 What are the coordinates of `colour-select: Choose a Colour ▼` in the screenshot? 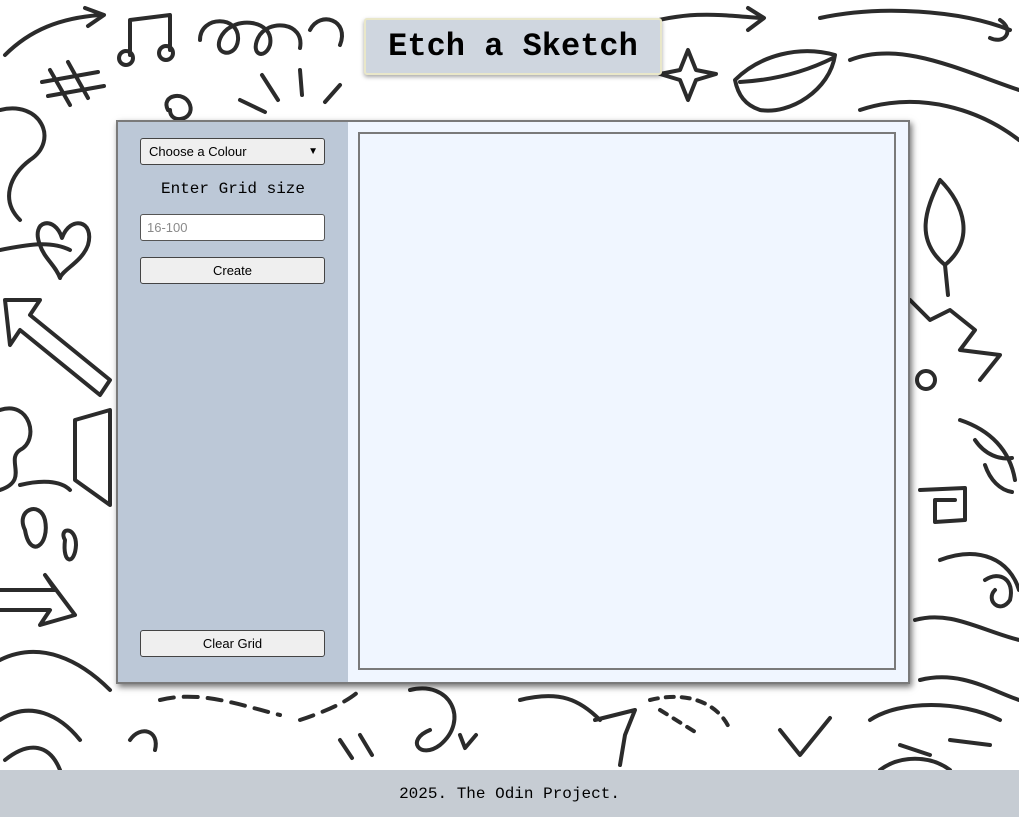 It's located at (232, 151).